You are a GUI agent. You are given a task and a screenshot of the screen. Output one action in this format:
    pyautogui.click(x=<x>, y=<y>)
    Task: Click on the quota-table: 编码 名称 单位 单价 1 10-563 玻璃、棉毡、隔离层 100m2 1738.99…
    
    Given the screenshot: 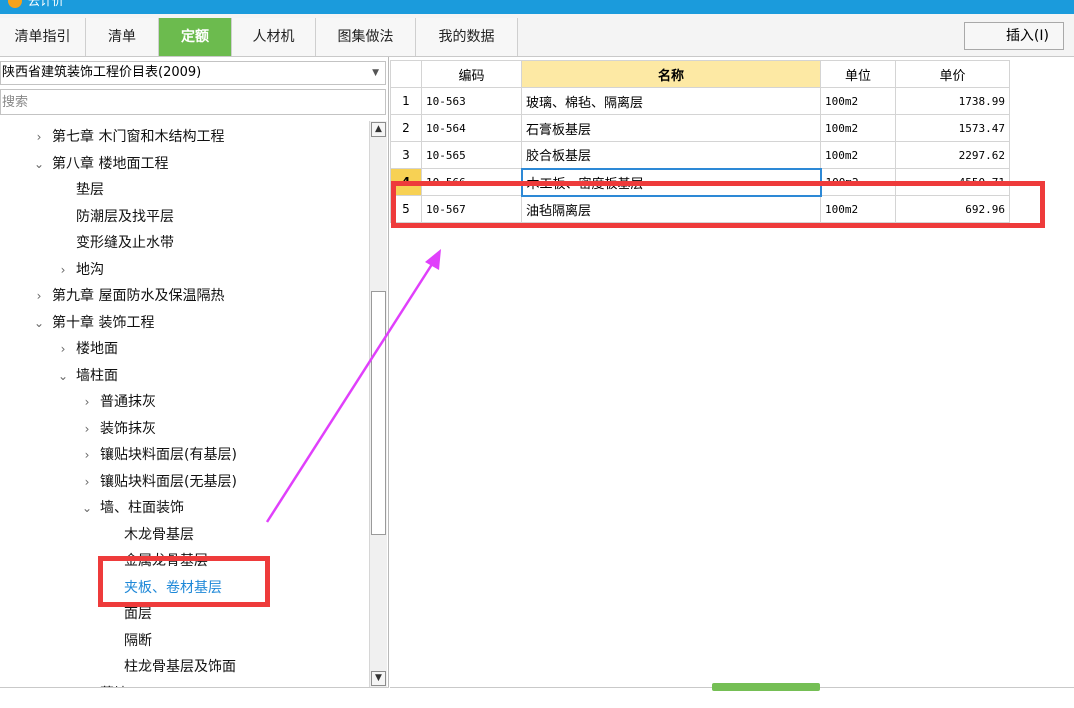 What is the action you would take?
    pyautogui.click(x=700, y=141)
    